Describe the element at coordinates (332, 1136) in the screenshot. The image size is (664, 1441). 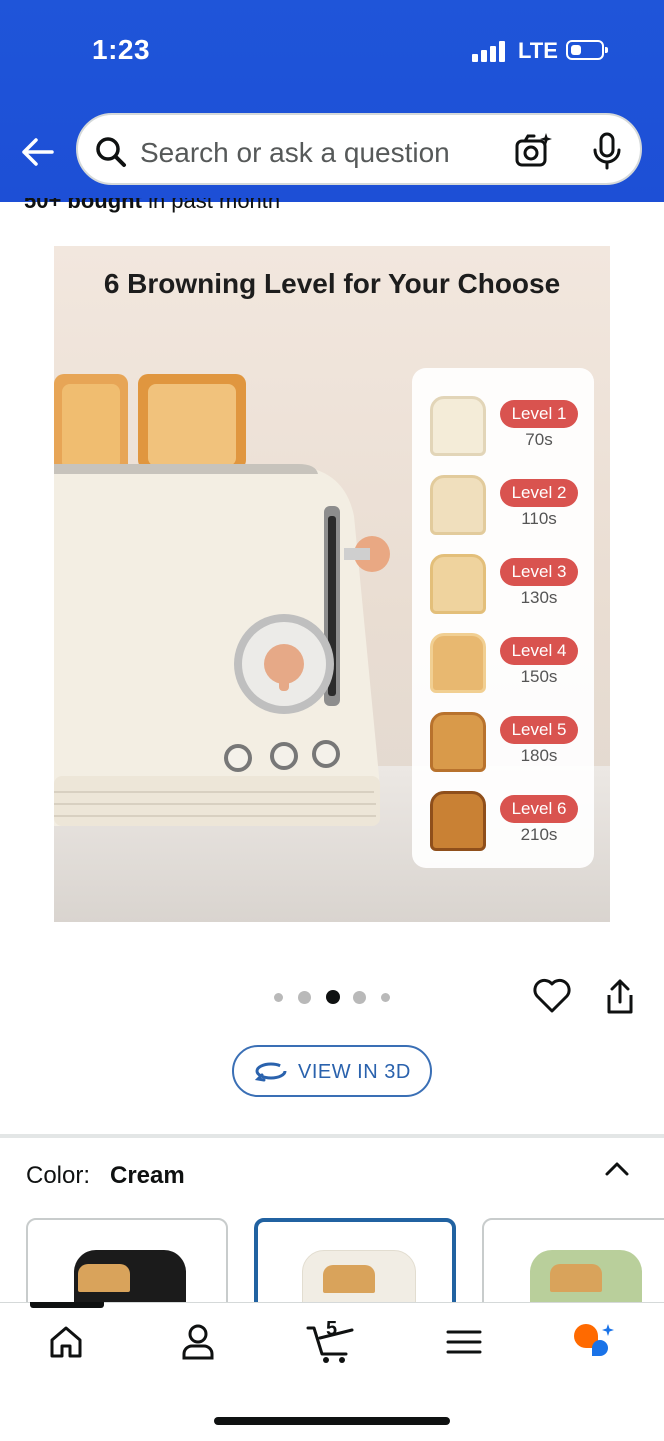
I see `section-divider` at that location.